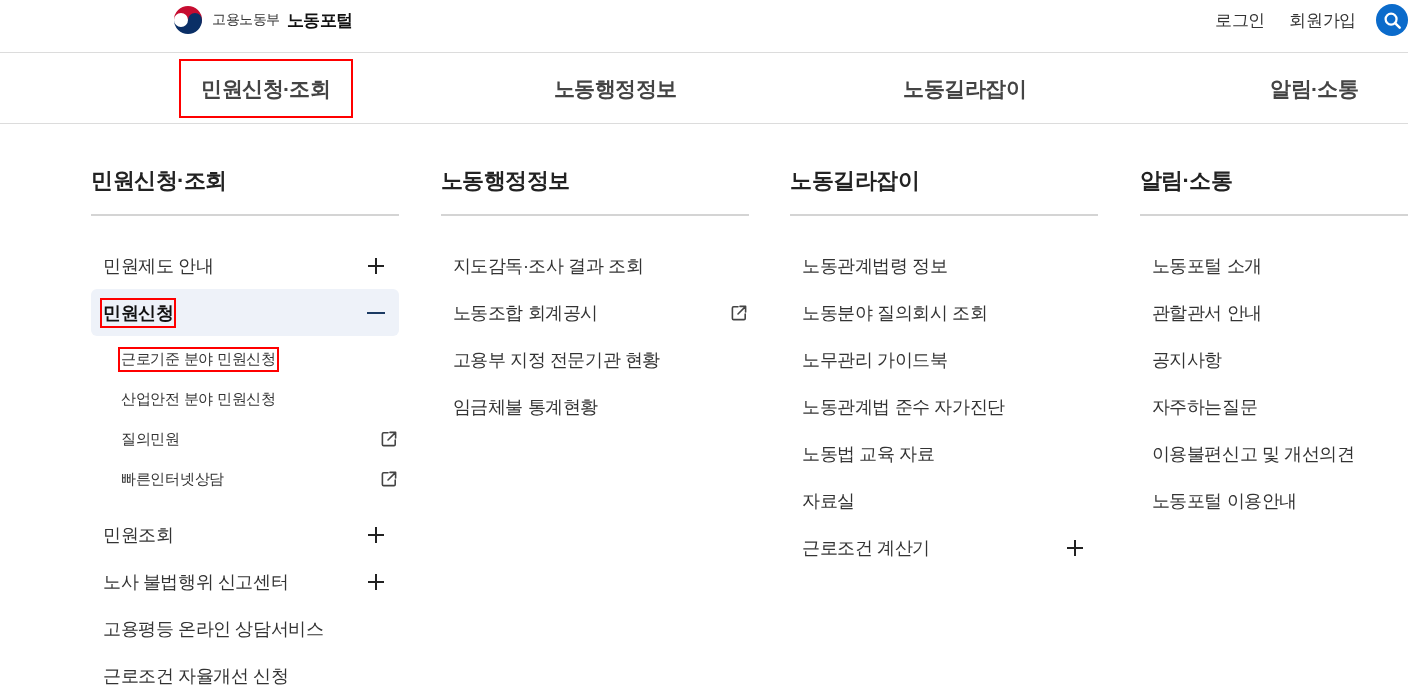 This screenshot has width=1408, height=700. What do you see at coordinates (1273, 191) in the screenshot?
I see `menu-column-title: 알림·소통` at bounding box center [1273, 191].